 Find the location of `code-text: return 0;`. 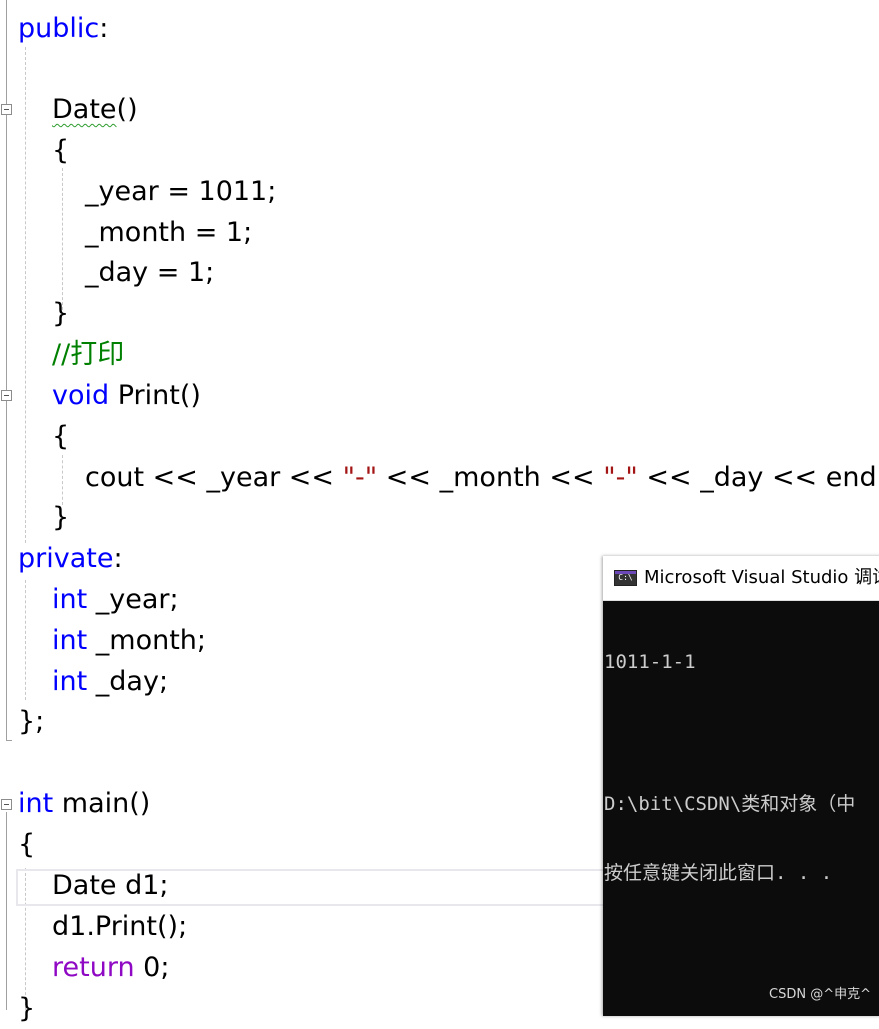

code-text: return 0; is located at coordinates (110, 967).